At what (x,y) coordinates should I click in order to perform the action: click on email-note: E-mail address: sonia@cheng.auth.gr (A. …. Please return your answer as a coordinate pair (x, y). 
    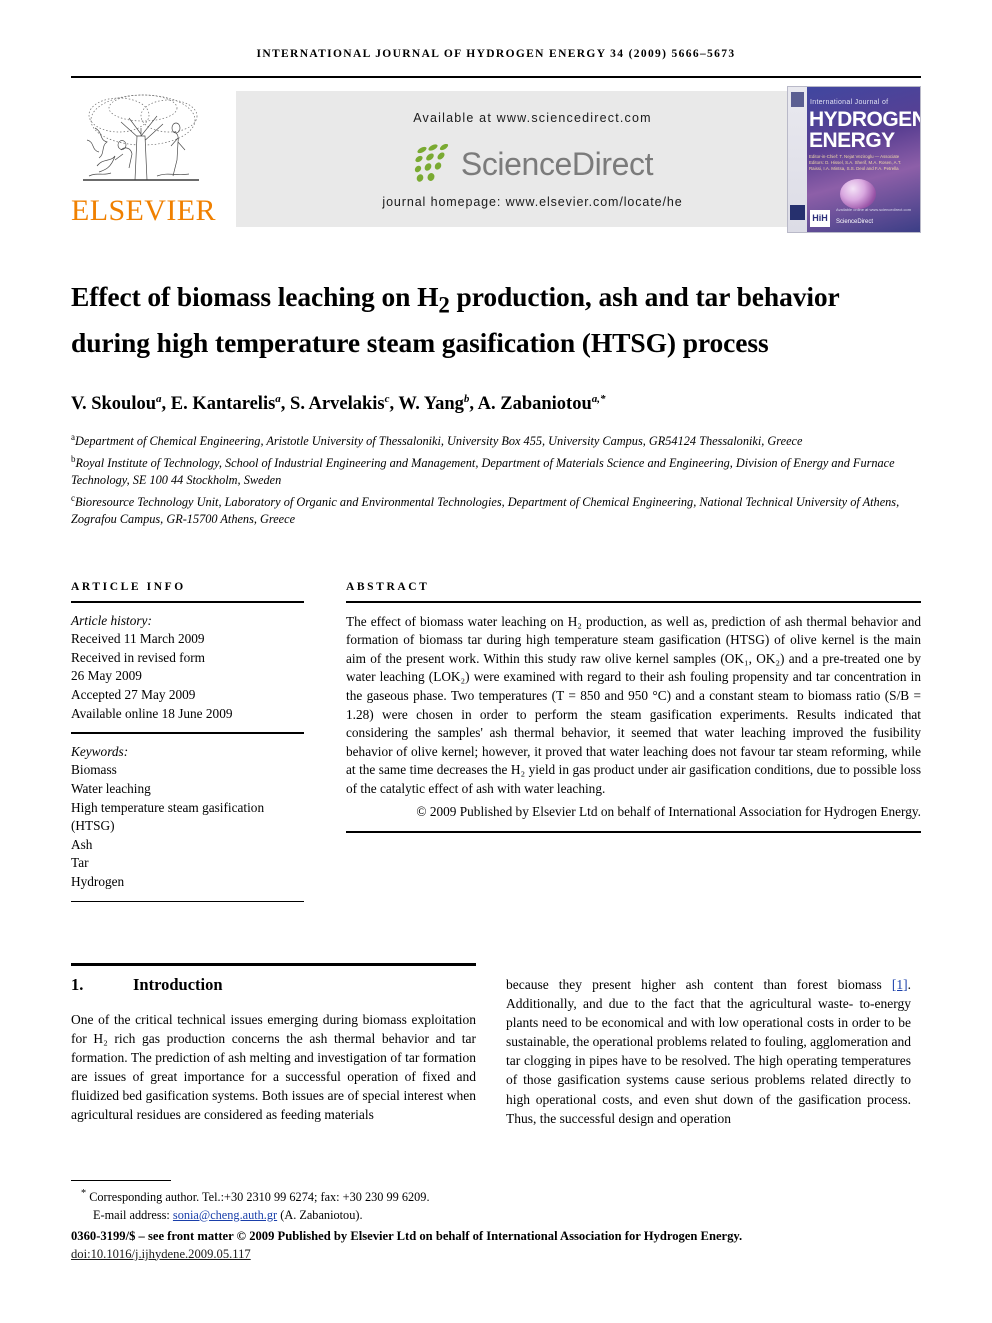
    Looking at the image, I should click on (496, 1216).